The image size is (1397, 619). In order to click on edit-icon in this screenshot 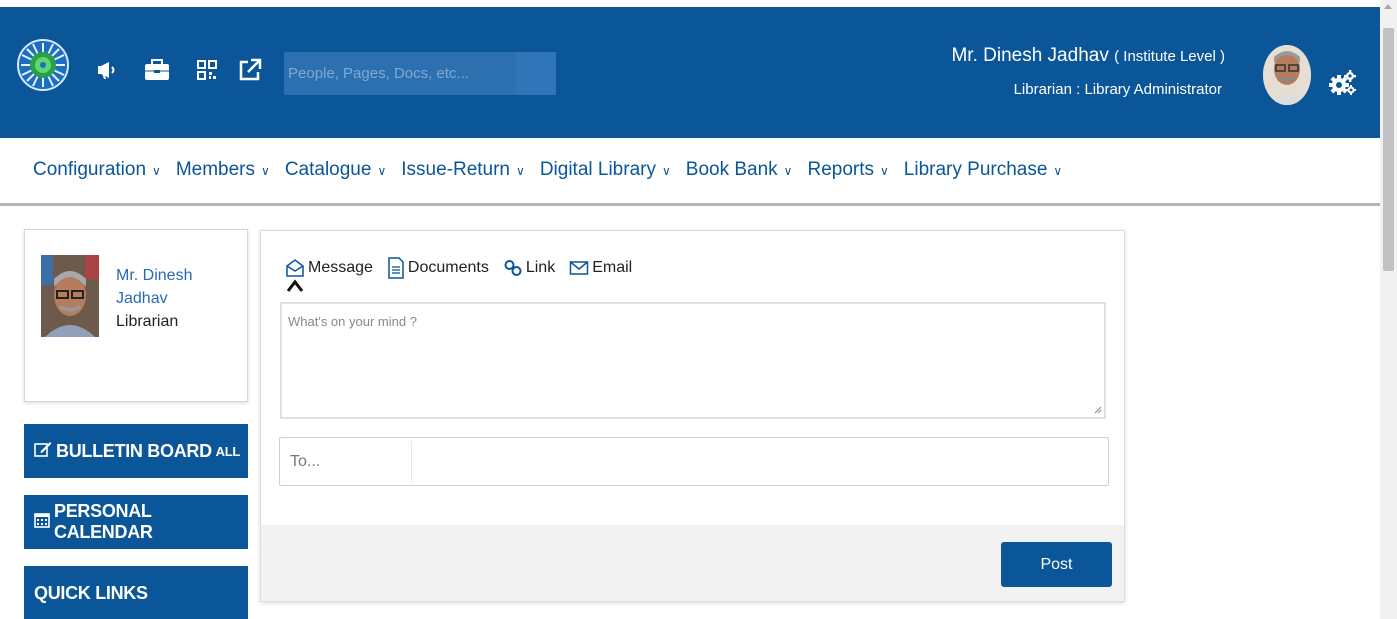, I will do `click(43, 451)`.